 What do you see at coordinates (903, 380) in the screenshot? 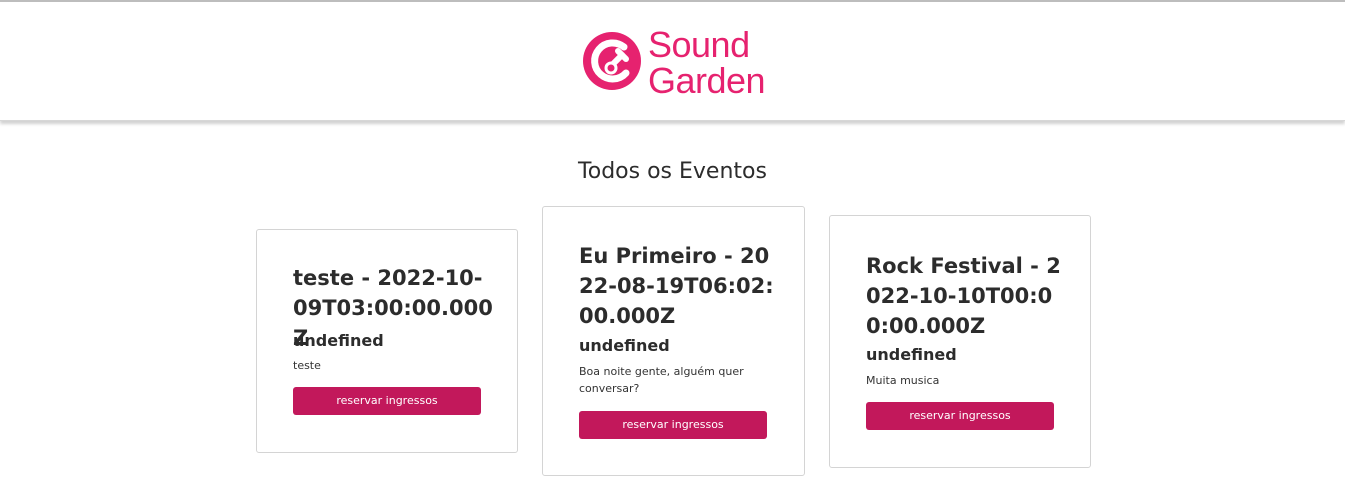
I see `event-description: Muita musica` at bounding box center [903, 380].